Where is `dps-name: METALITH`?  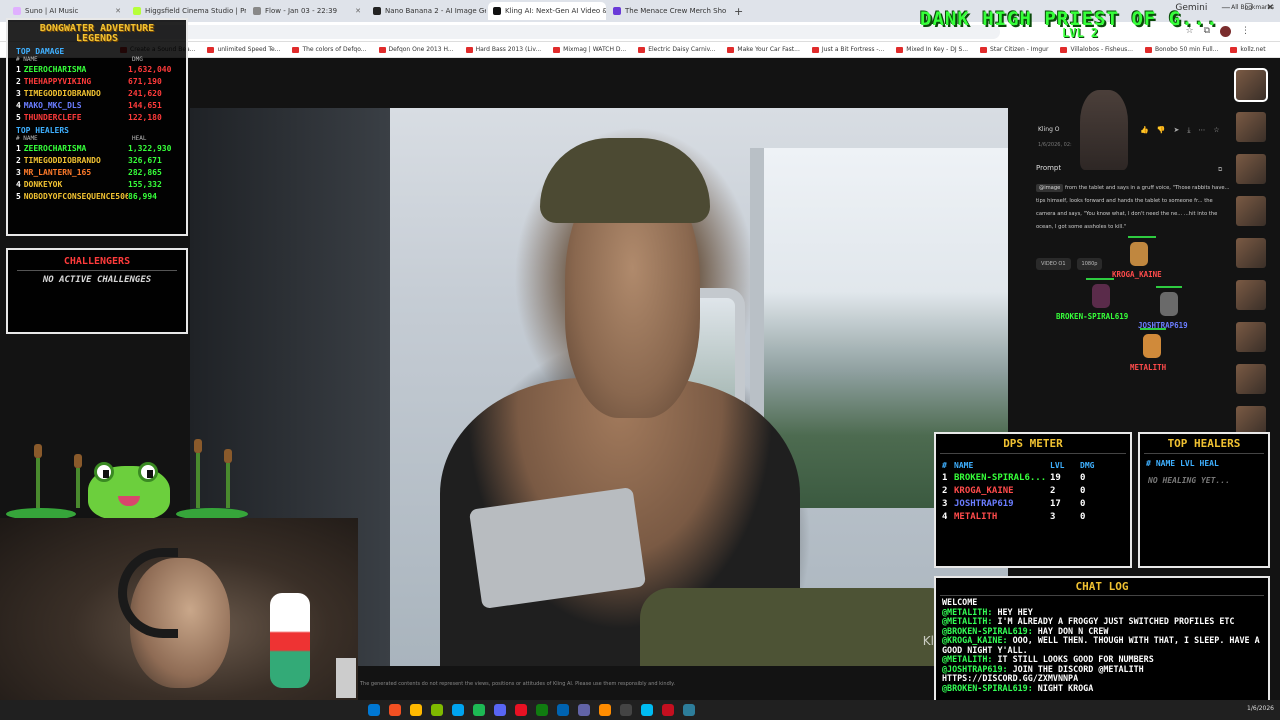 dps-name: METALITH is located at coordinates (976, 516).